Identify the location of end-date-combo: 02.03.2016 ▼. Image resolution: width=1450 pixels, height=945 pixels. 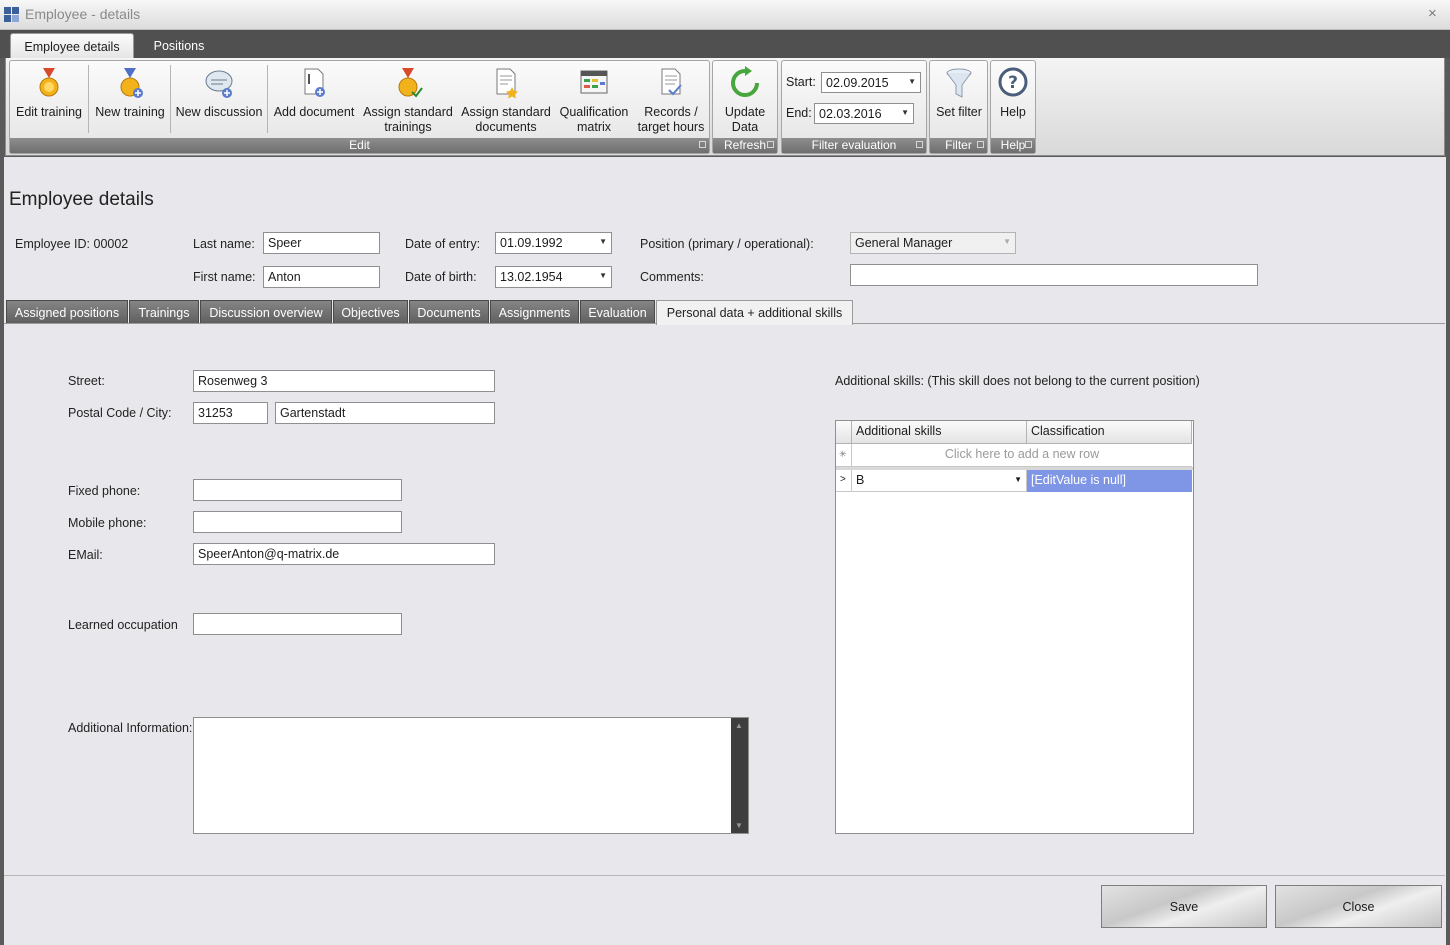
(864, 113).